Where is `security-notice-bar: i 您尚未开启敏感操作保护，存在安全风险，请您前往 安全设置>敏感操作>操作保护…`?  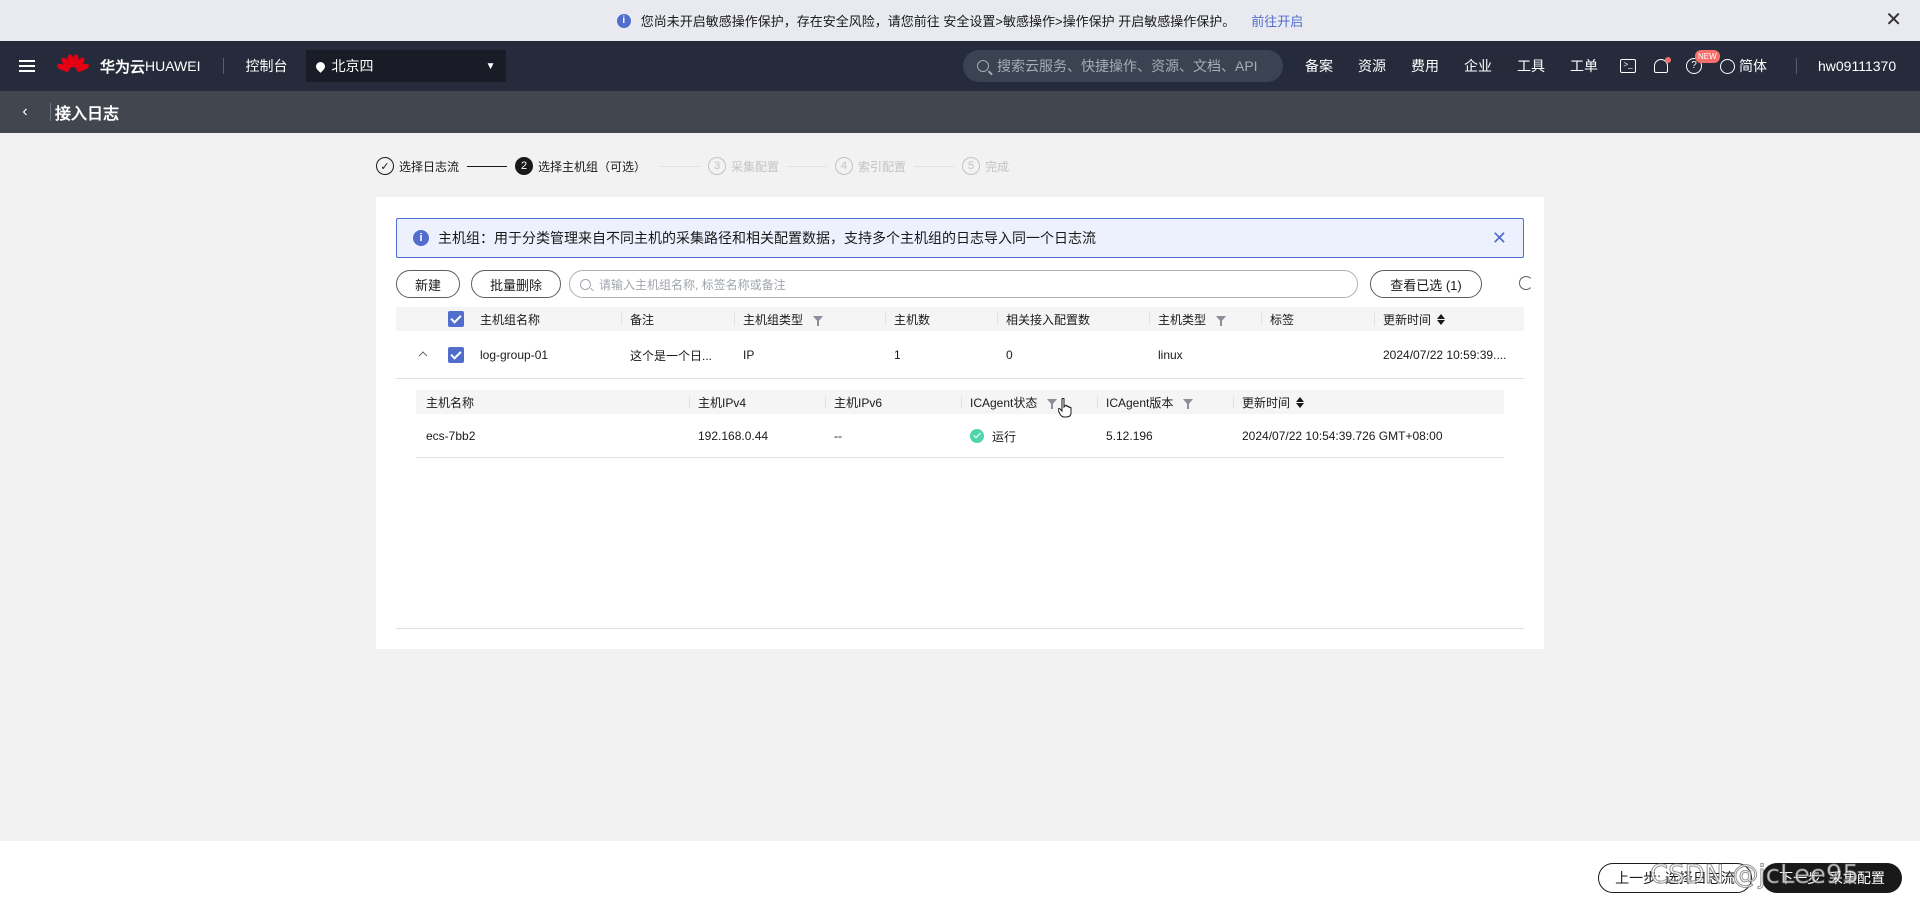
security-notice-bar: i 您尚未开启敏感操作保护，存在安全风险，请您前往 安全设置>敏感操作>操作保护… is located at coordinates (960, 20).